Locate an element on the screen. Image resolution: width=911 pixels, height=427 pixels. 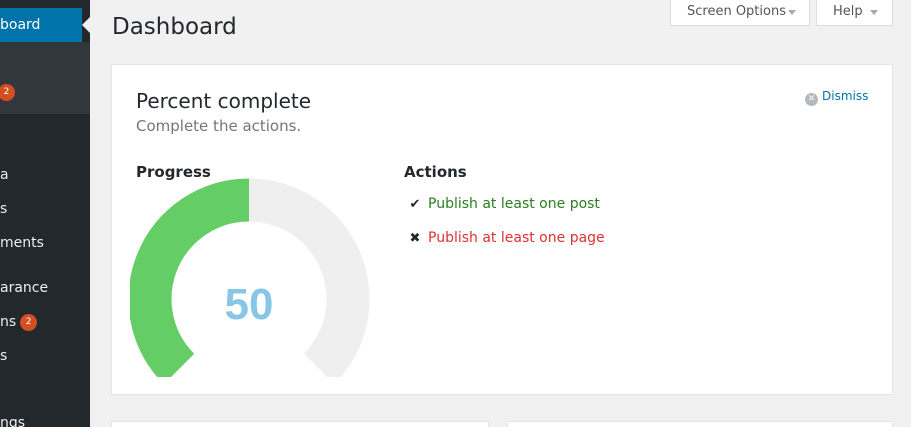
dashboard-widget-right is located at coordinates (700, 424).